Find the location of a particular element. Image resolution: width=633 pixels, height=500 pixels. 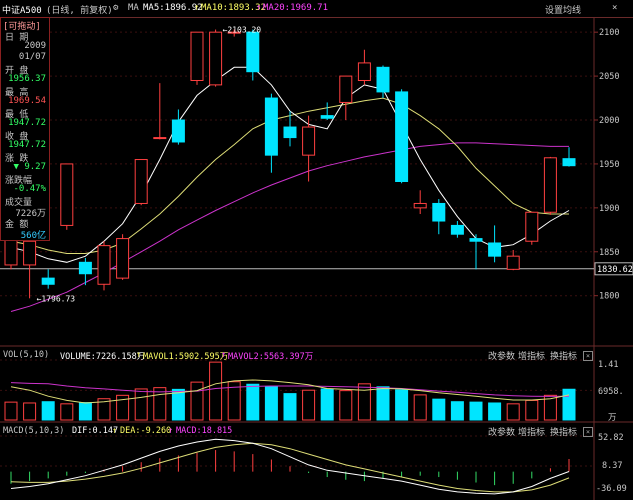

index-name: 中证A500 is located at coordinates (22, 9).